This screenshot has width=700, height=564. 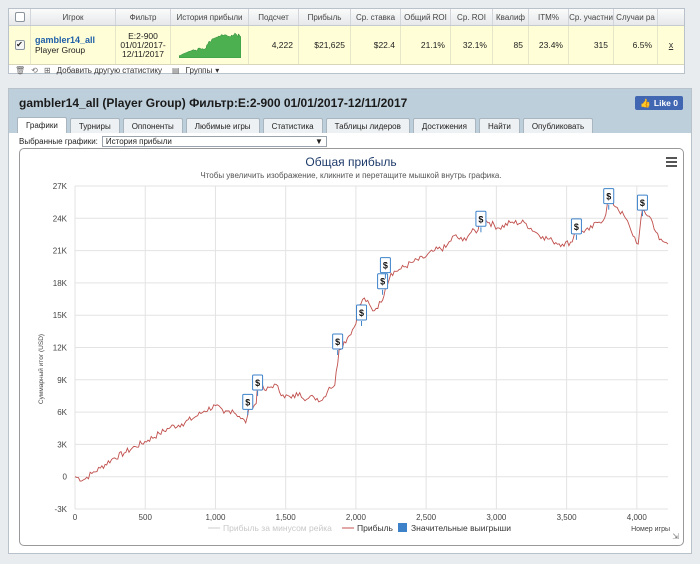 I want to click on profit-sparkline-cell, so click(x=210, y=45).